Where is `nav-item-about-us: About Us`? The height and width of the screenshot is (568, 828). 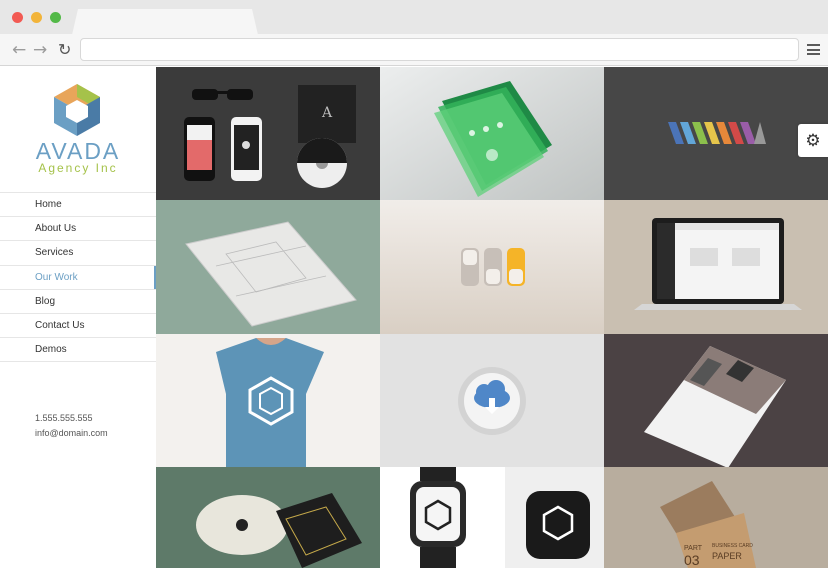
nav-item-about-us: About Us is located at coordinates (78, 229).